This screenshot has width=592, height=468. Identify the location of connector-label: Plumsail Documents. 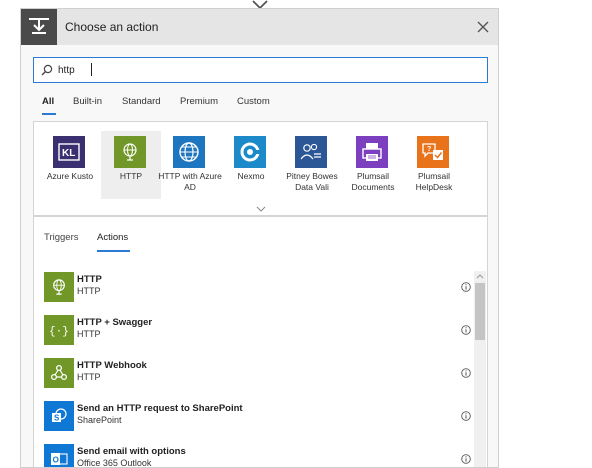
(373, 181).